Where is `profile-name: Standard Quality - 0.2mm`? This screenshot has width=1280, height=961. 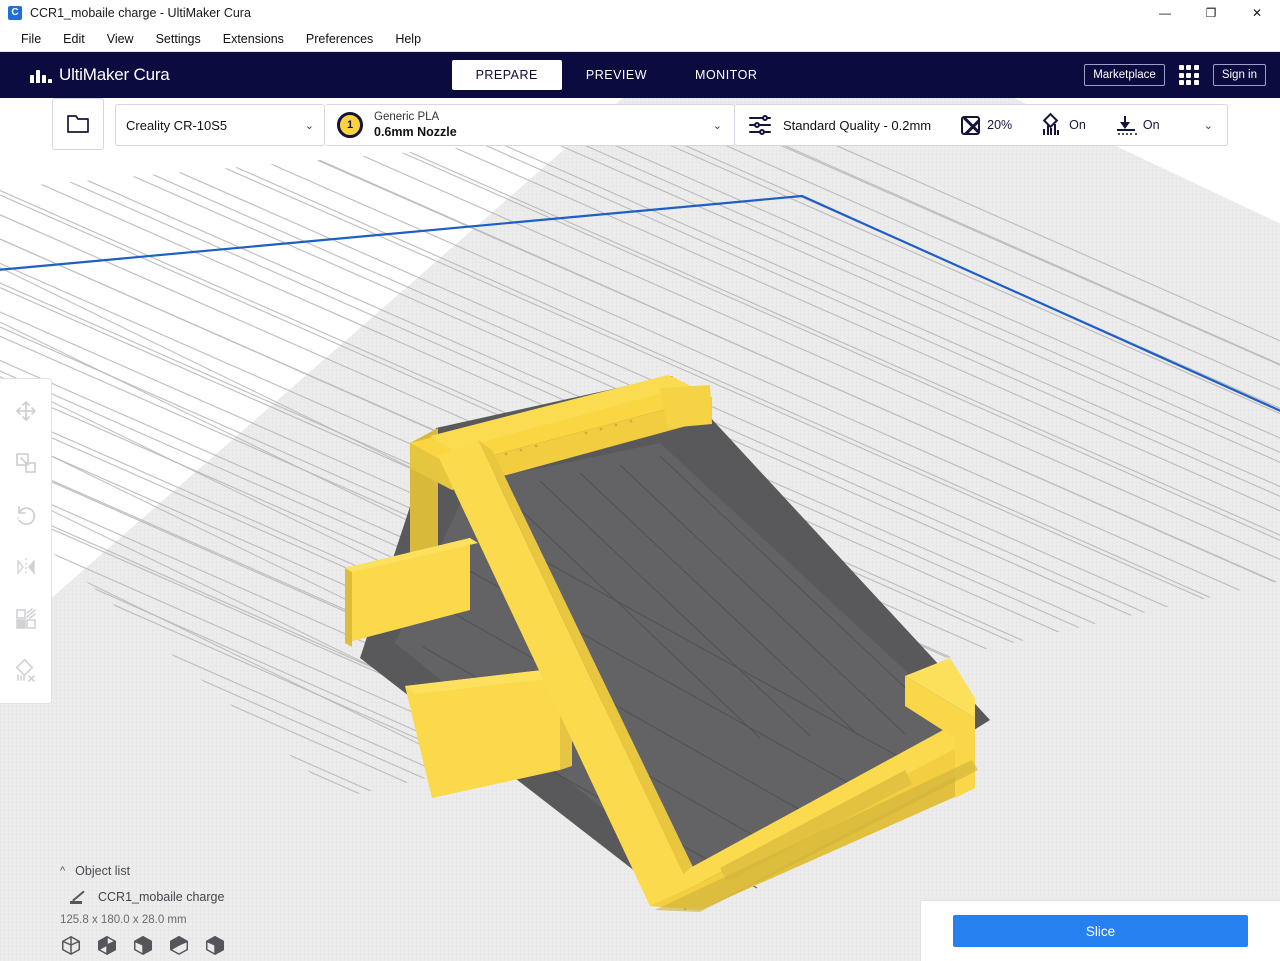 profile-name: Standard Quality - 0.2mm is located at coordinates (857, 125).